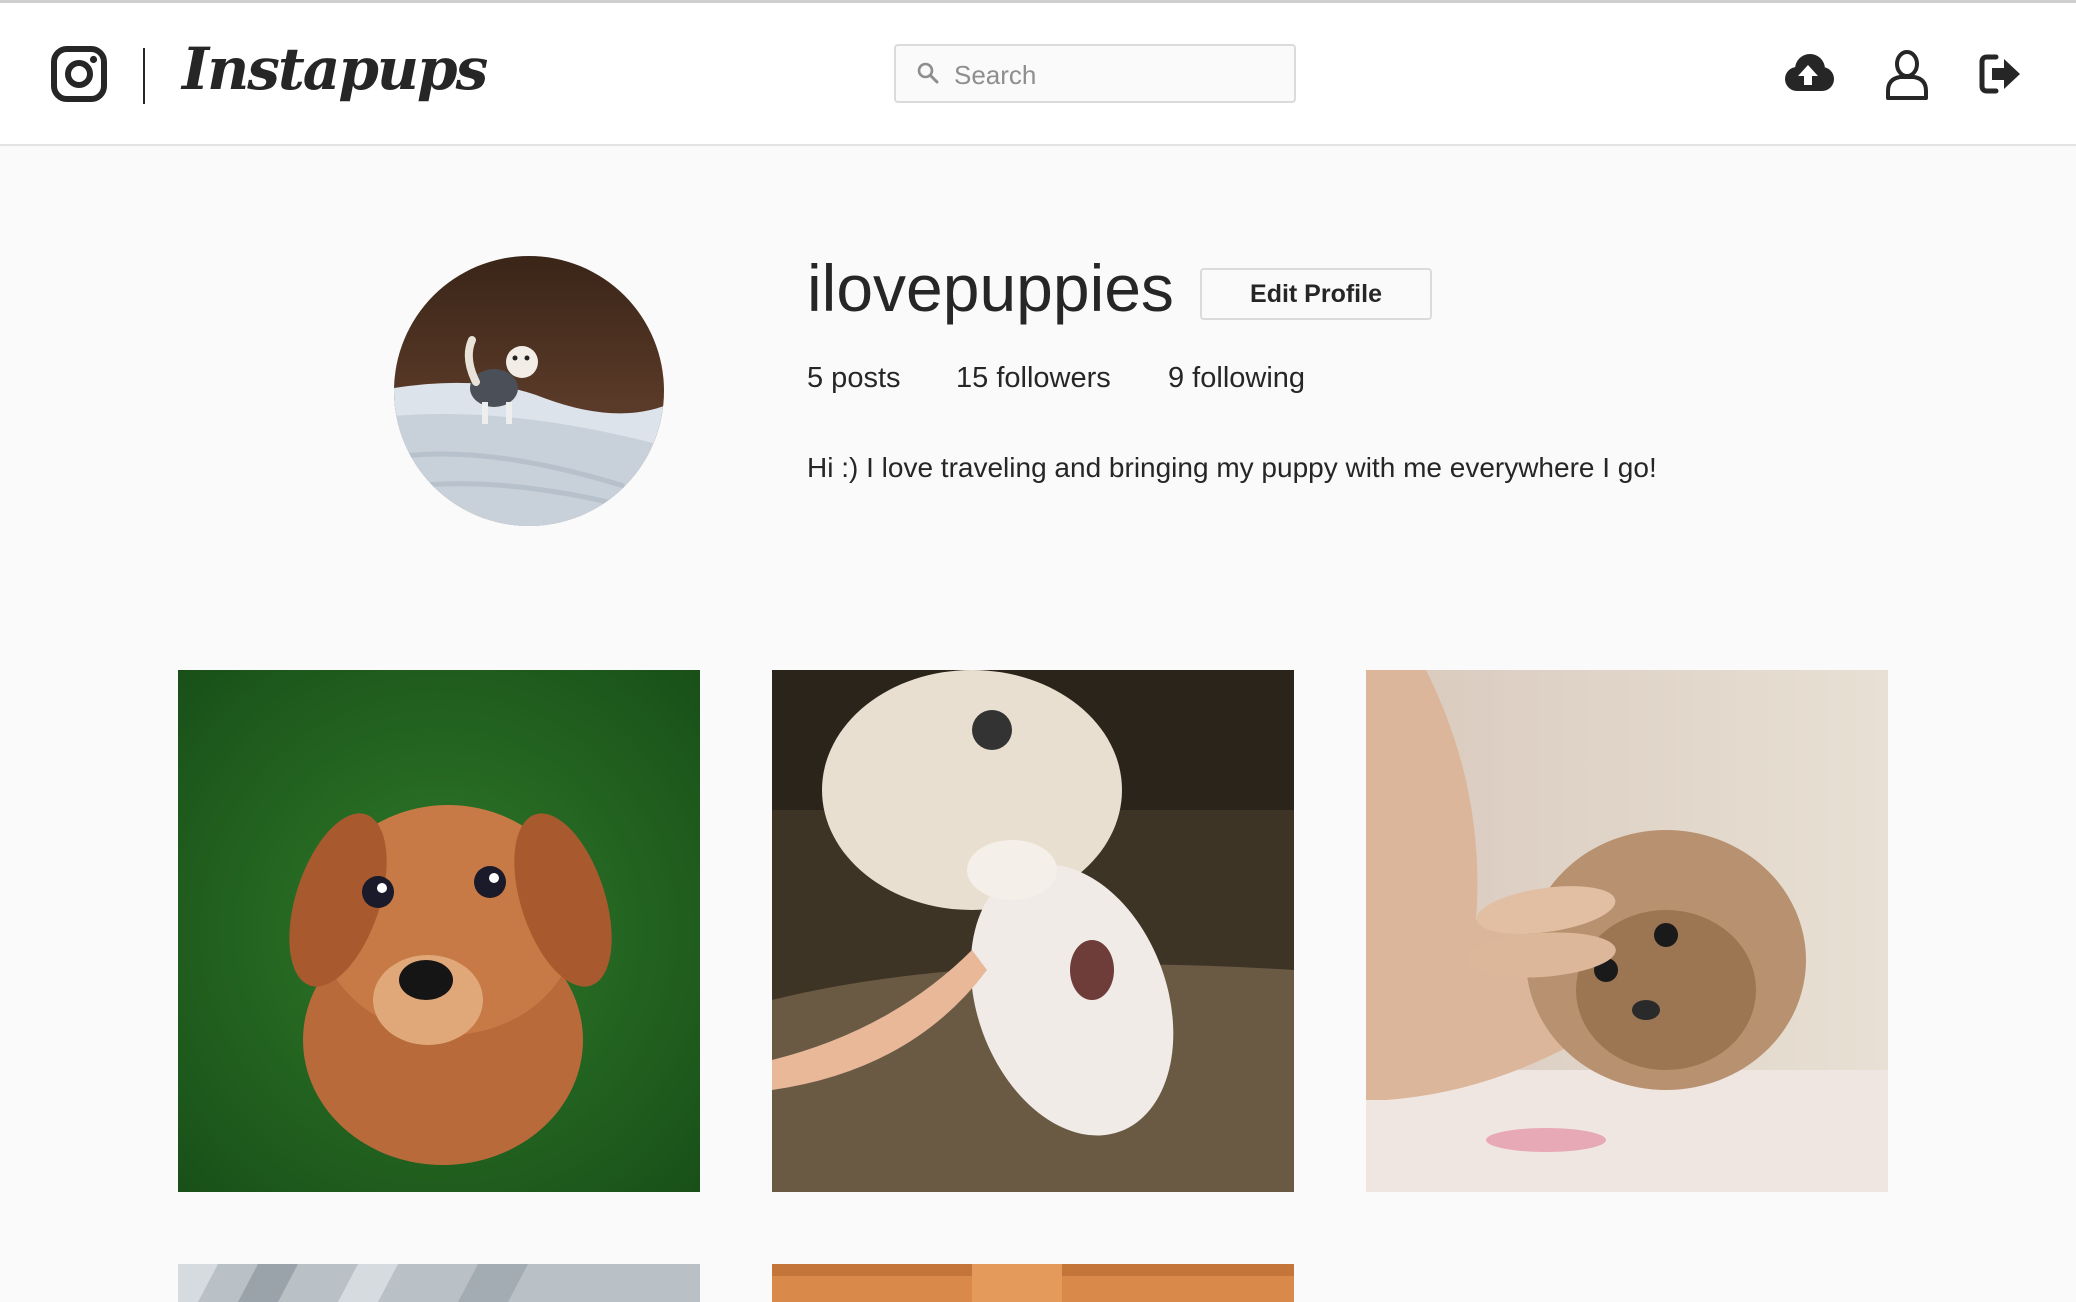  Describe the element at coordinates (1236, 378) in the screenshot. I see `following-count: 9 following` at that location.